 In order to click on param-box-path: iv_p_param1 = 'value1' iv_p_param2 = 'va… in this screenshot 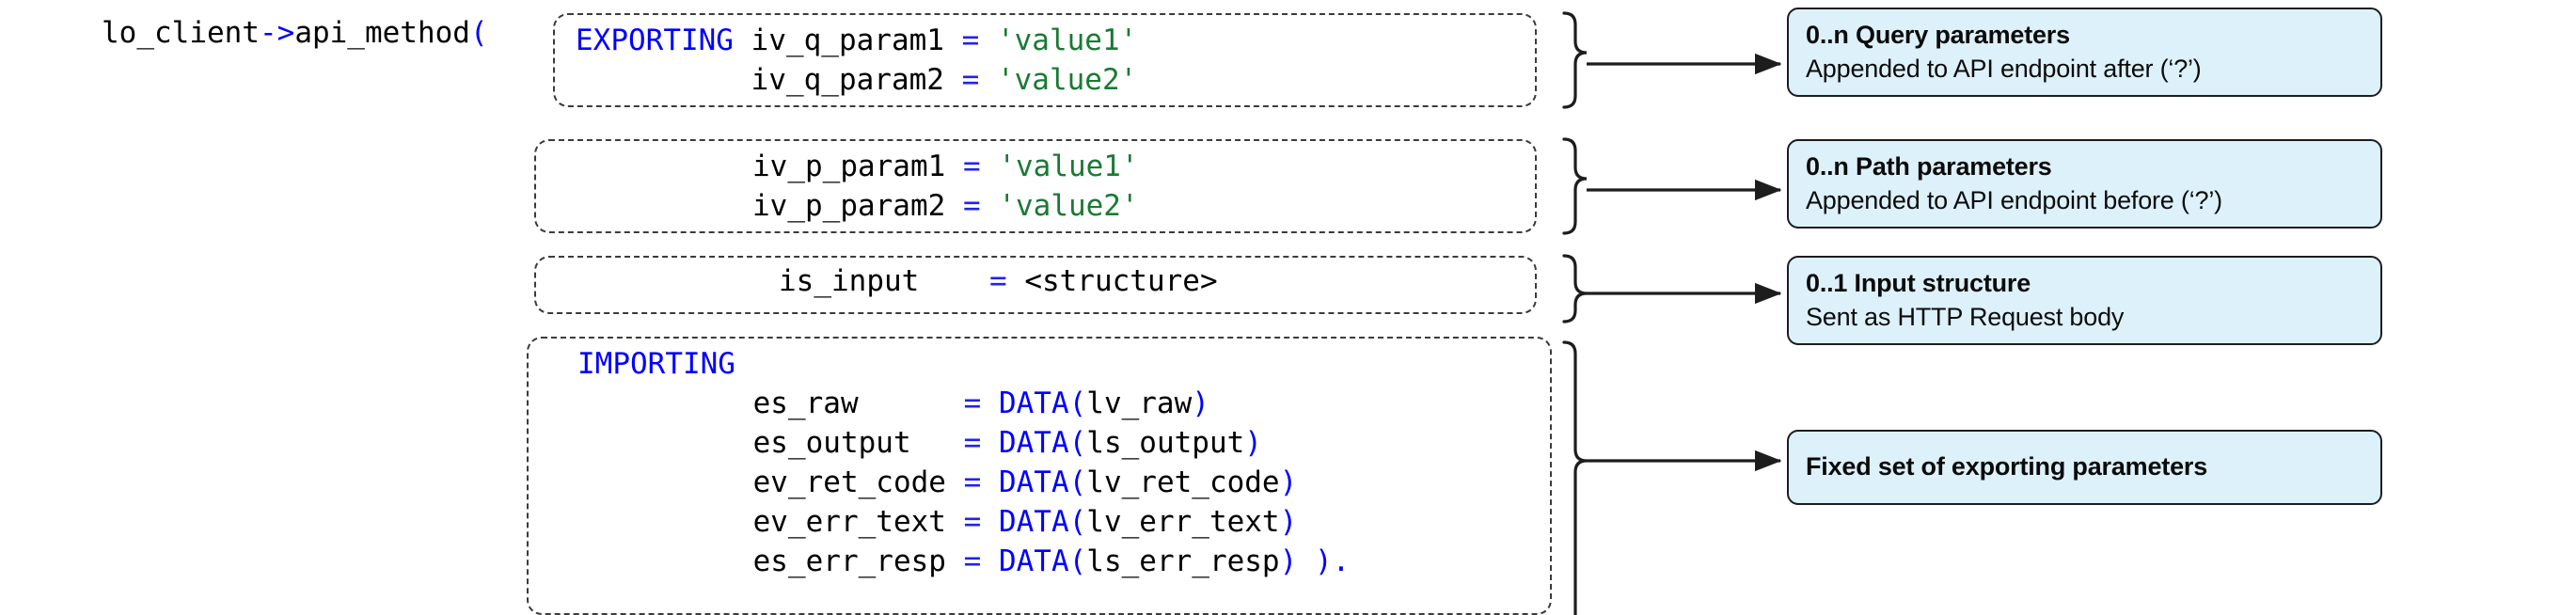, I will do `click(1035, 186)`.